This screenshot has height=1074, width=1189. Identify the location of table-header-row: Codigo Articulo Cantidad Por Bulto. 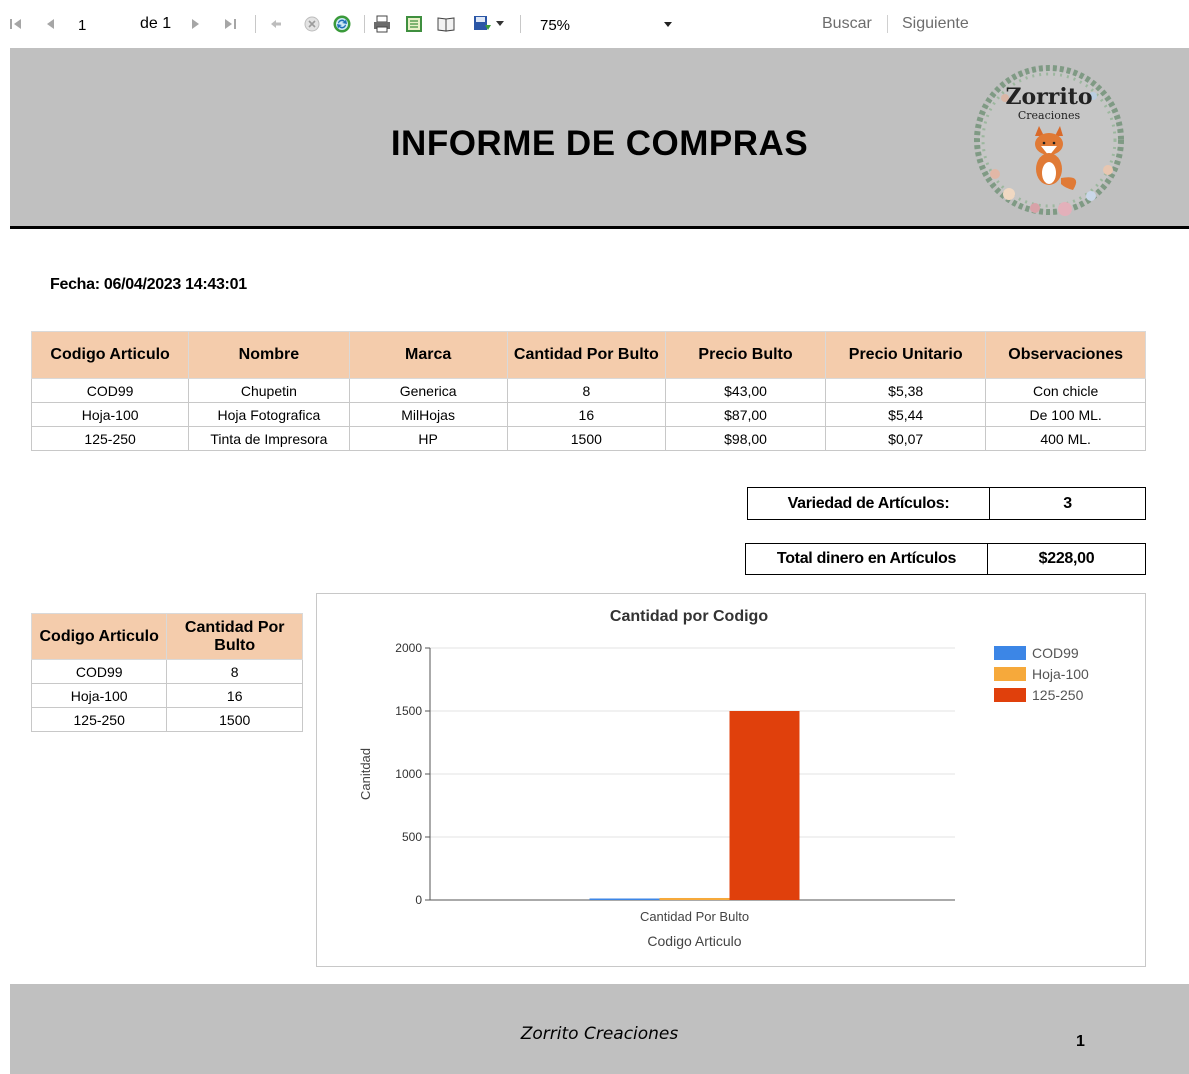
(166, 636).